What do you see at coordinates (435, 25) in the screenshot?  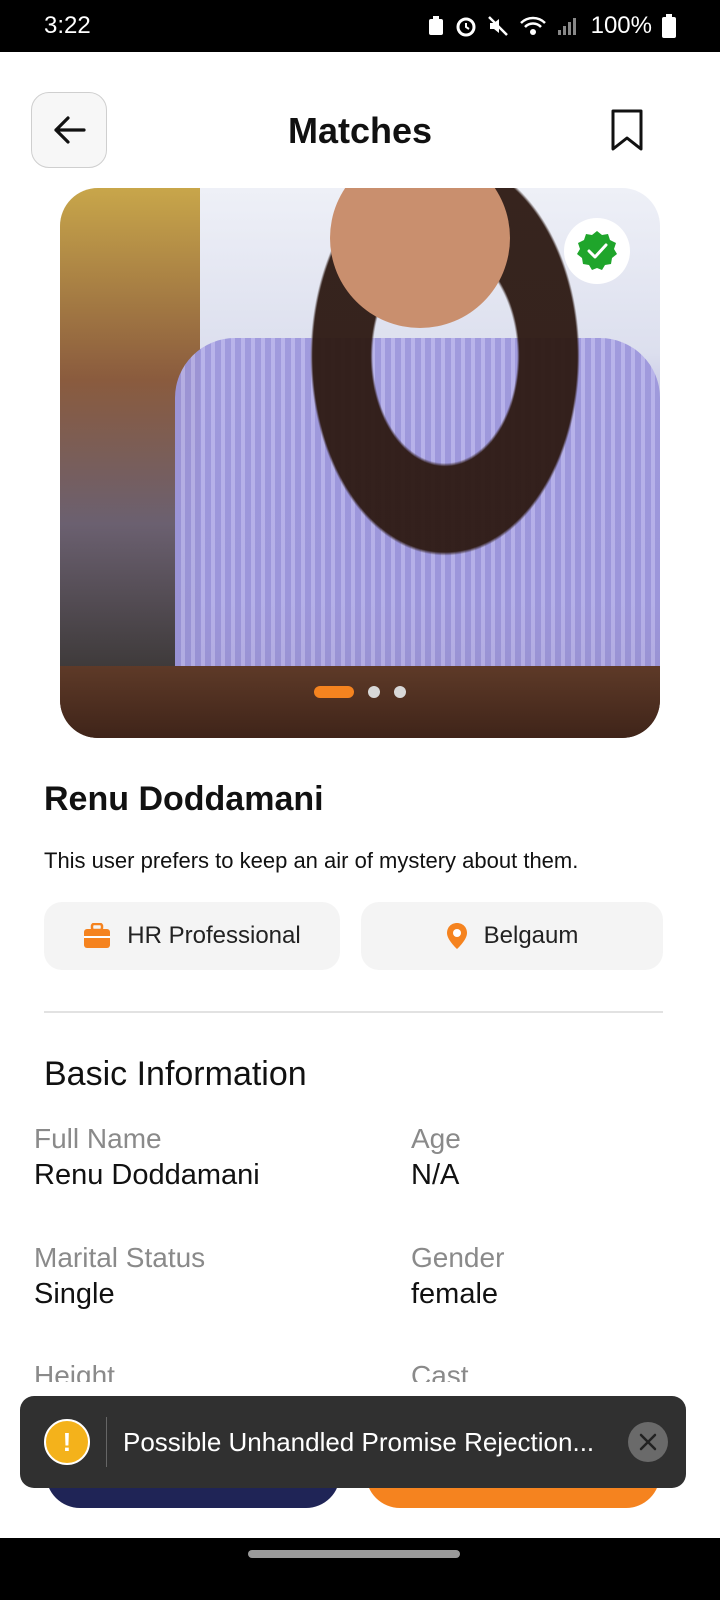 I see `recycle-icon` at bounding box center [435, 25].